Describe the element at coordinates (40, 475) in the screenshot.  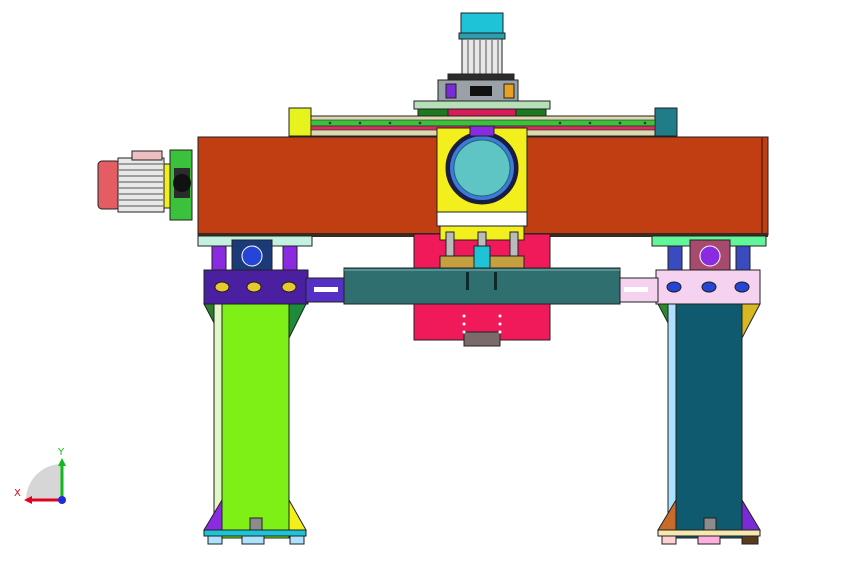
I see `coordinate-triad: Y X` at that location.